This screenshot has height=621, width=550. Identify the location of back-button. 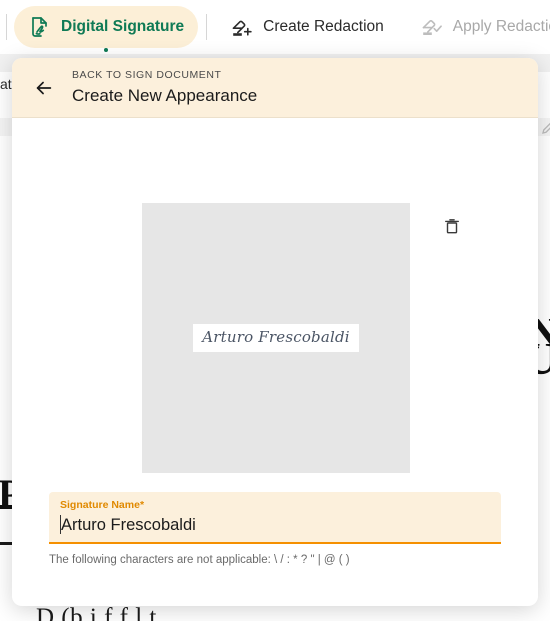
(44, 88).